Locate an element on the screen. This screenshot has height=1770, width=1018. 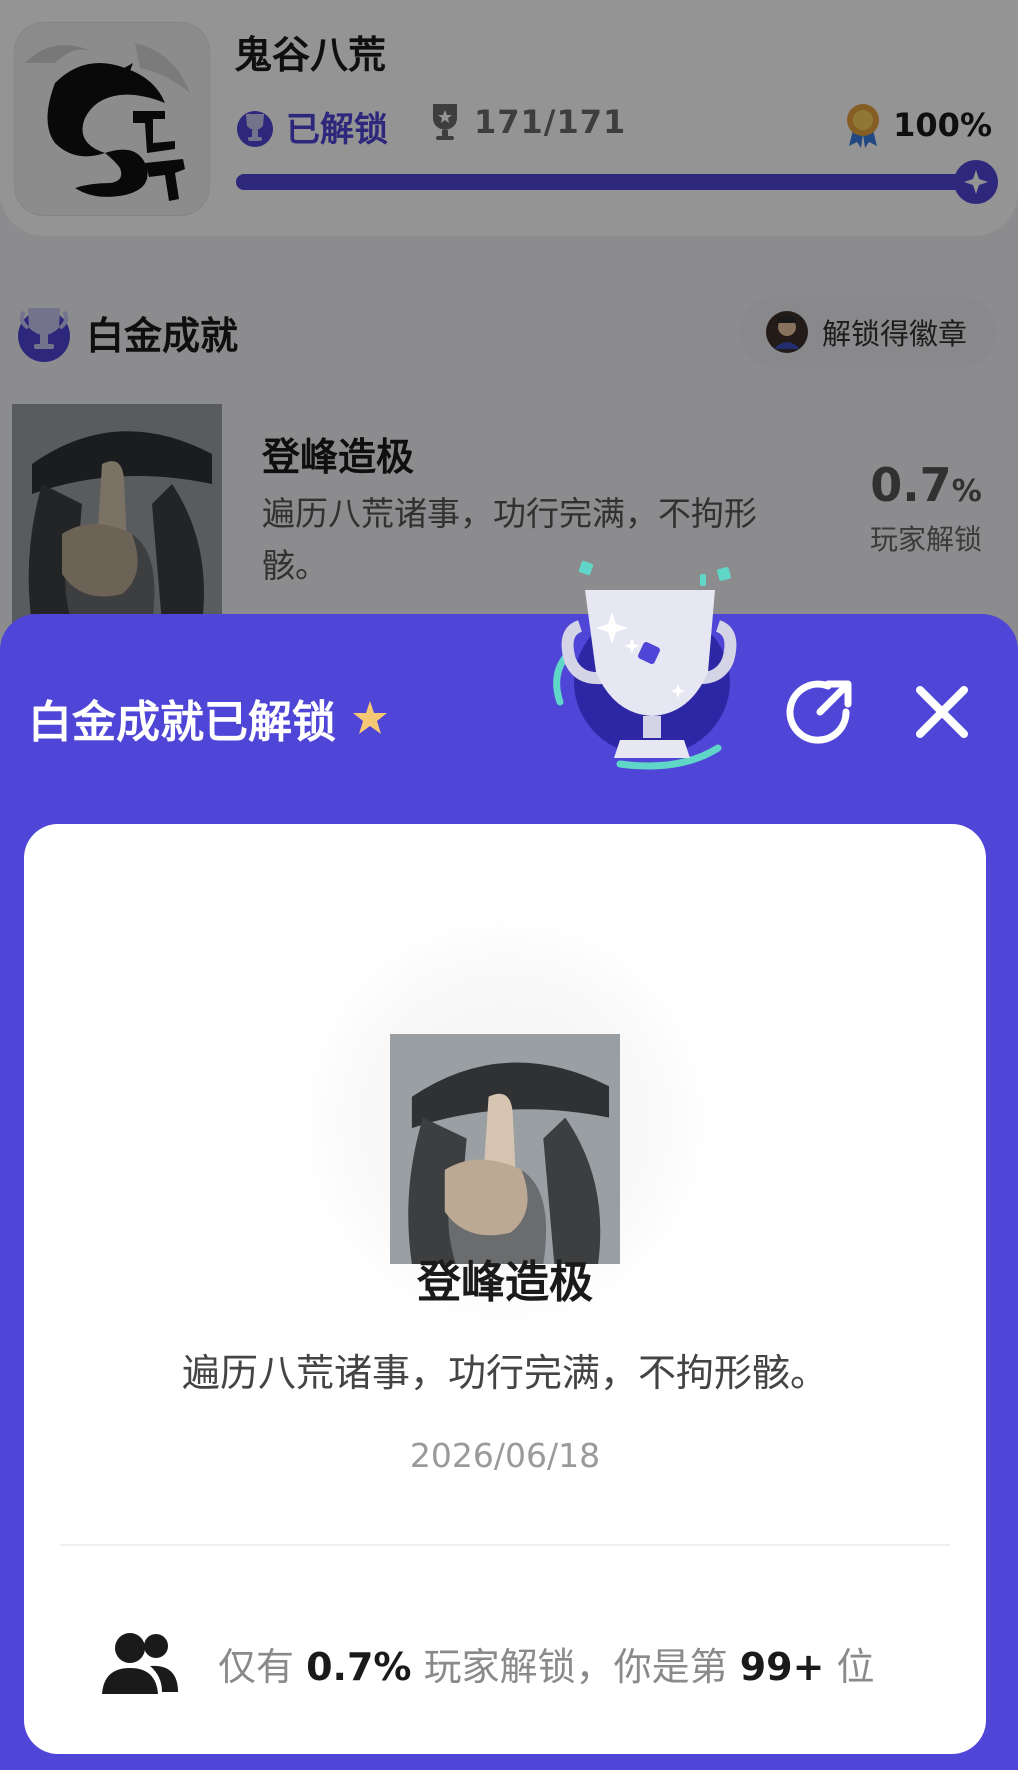
footer-suffix: 位 is located at coordinates (855, 1666).